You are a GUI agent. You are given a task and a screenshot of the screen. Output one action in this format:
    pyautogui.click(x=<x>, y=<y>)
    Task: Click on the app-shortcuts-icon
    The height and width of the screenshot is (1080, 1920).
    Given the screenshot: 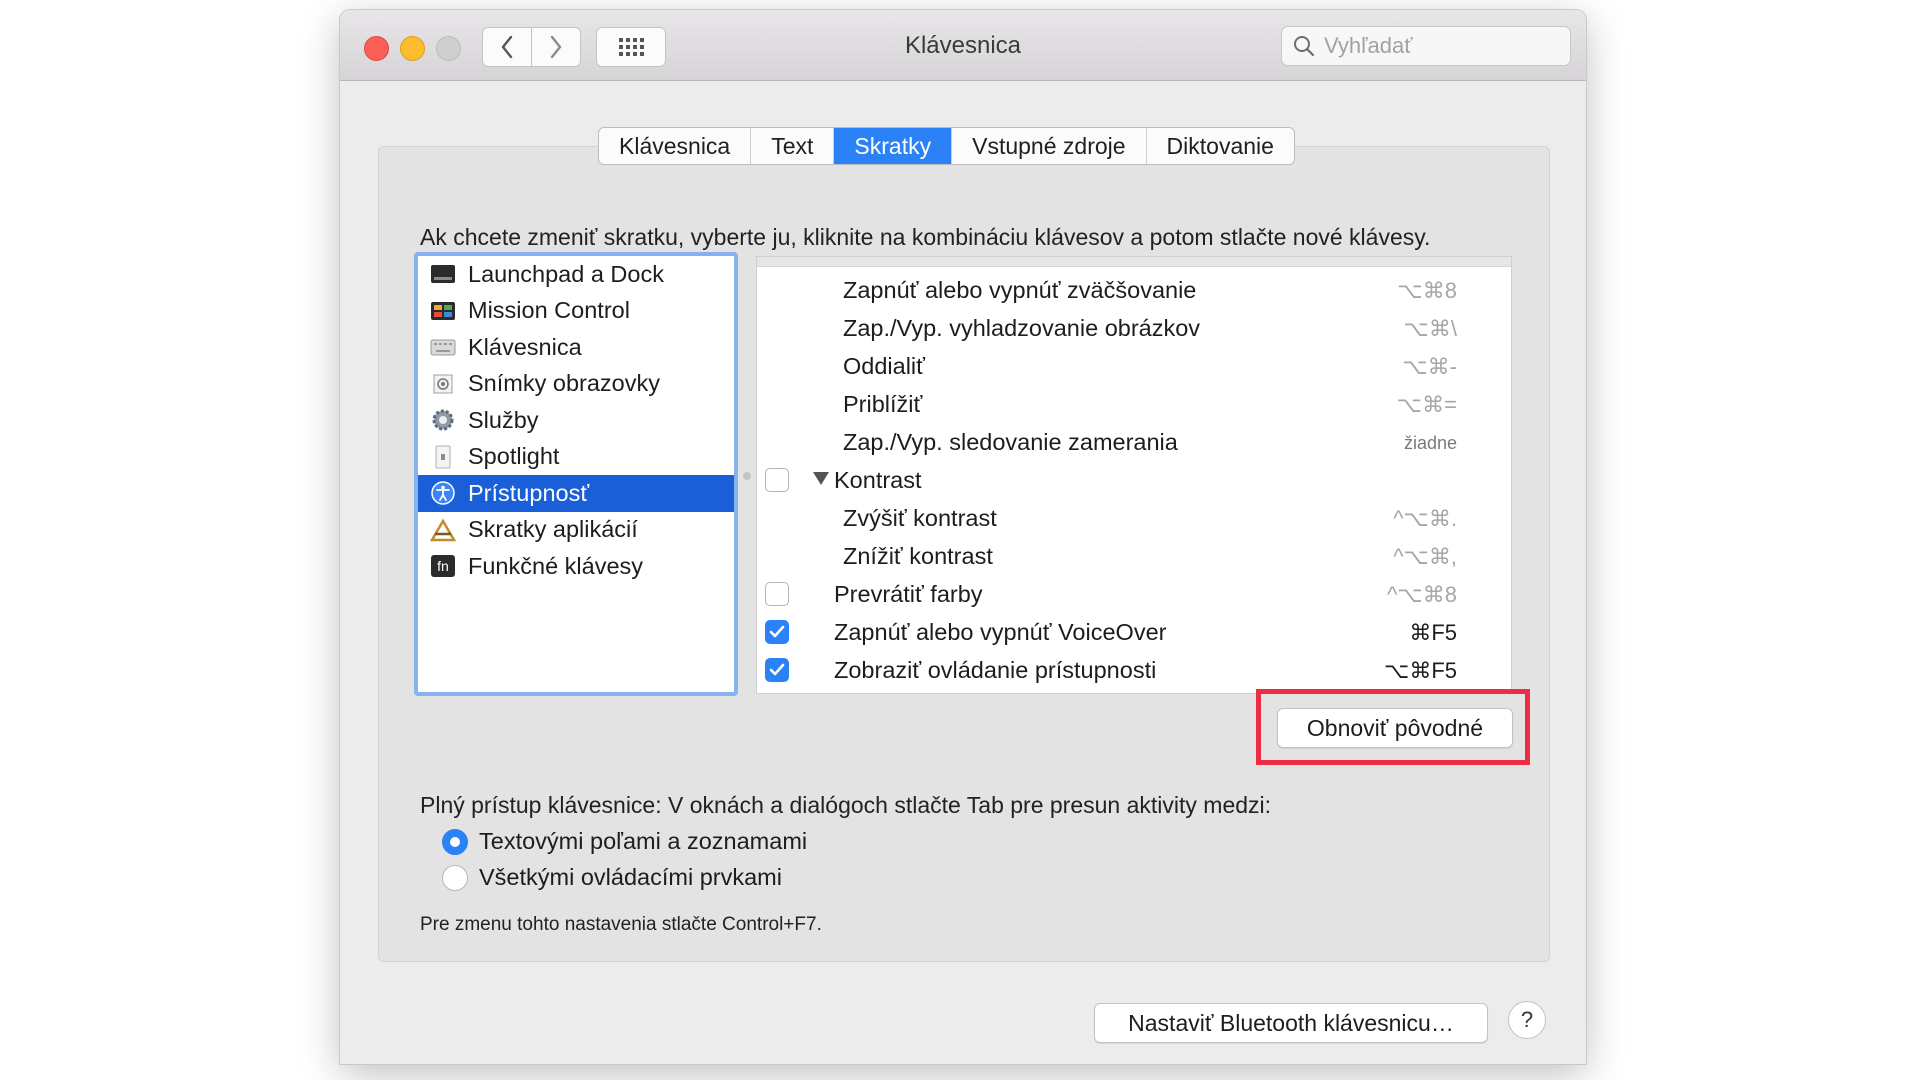 What is the action you would take?
    pyautogui.click(x=443, y=530)
    